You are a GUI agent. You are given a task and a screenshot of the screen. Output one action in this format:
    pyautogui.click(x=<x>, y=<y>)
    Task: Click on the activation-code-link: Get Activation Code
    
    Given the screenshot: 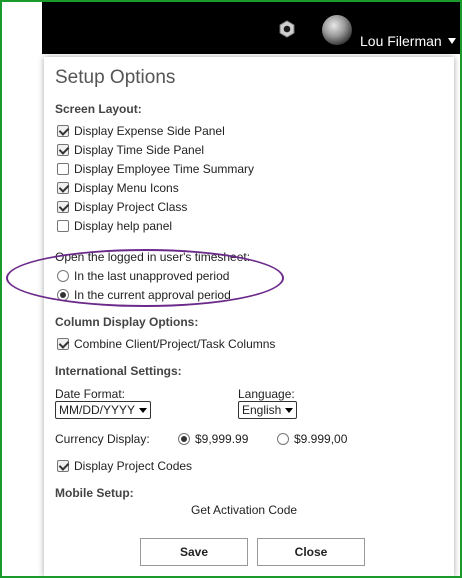 What is the action you would take?
    pyautogui.click(x=244, y=510)
    